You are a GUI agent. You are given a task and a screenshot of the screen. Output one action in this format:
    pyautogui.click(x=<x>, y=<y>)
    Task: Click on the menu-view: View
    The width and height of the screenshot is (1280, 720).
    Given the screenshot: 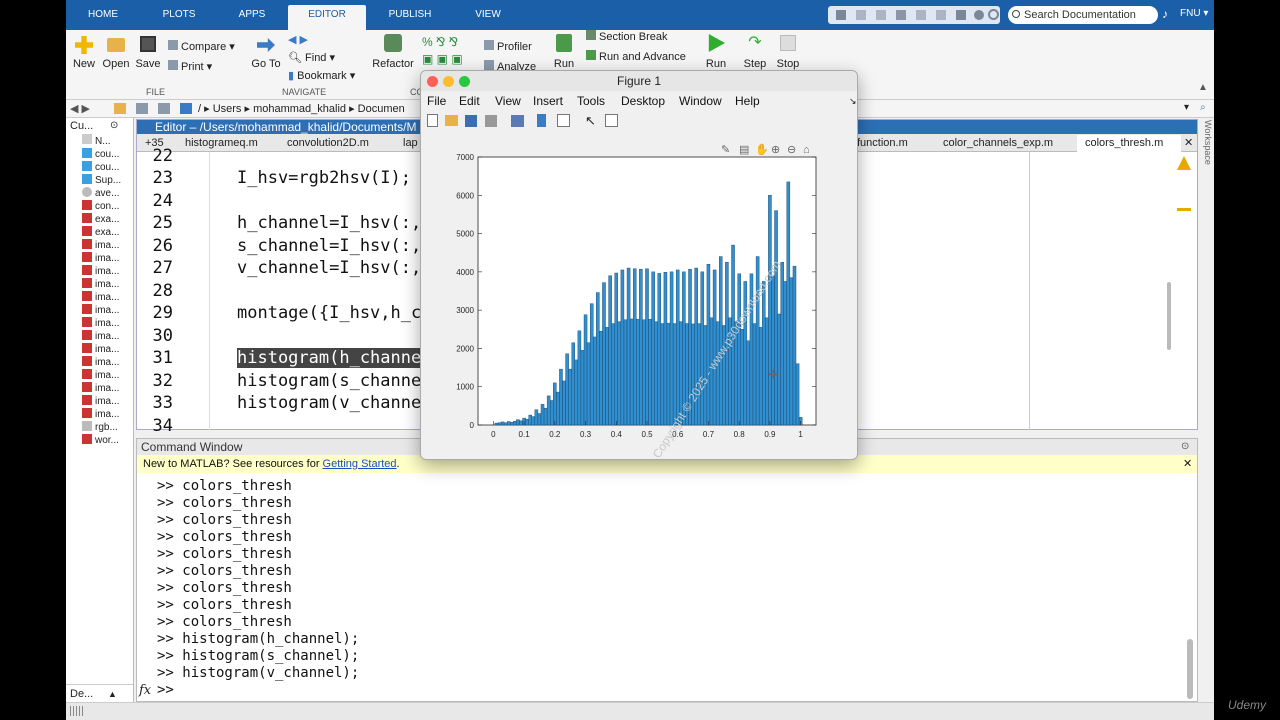 What is the action you would take?
    pyautogui.click(x=508, y=101)
    